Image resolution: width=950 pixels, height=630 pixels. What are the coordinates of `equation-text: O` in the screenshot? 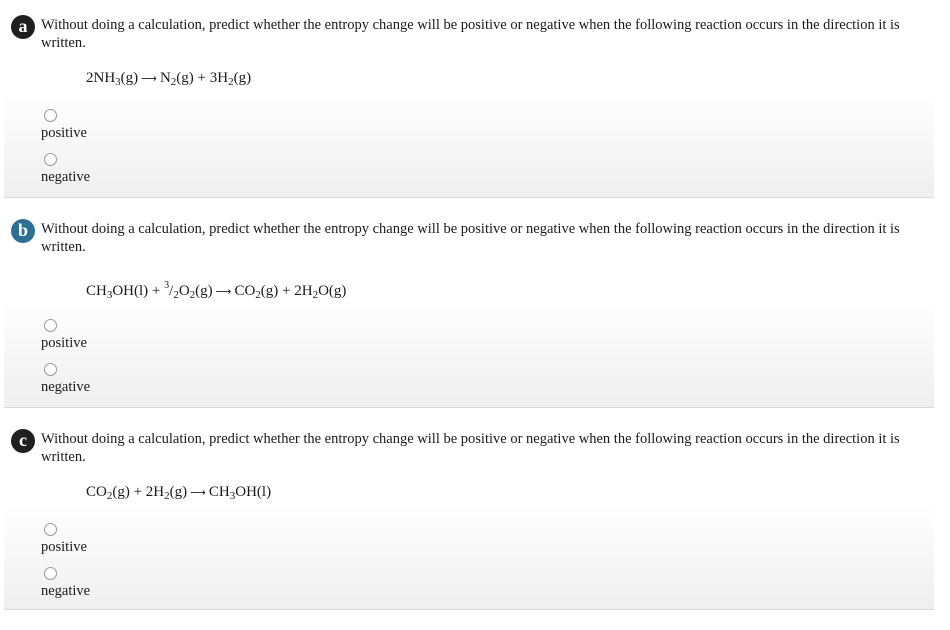 It's located at (184, 291).